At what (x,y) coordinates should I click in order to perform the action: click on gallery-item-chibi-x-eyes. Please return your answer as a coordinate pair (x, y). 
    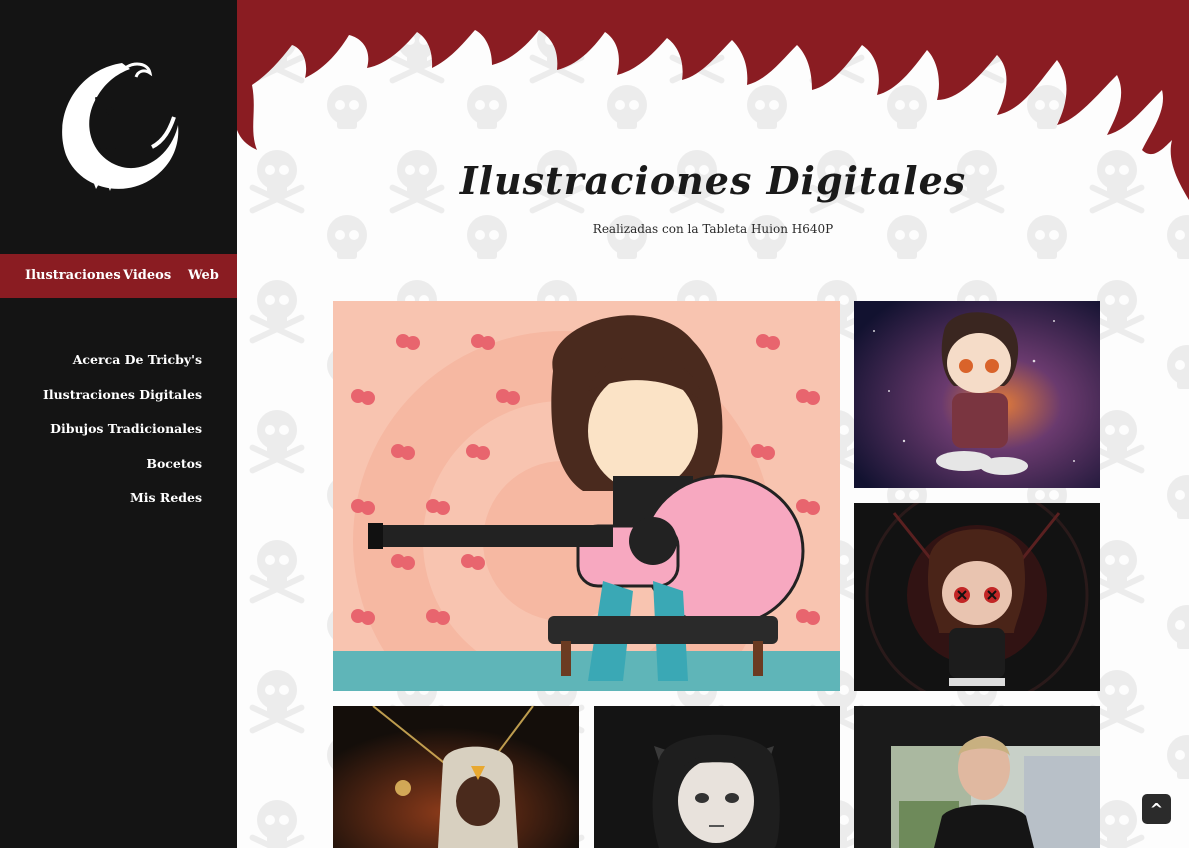
    Looking at the image, I should click on (977, 597).